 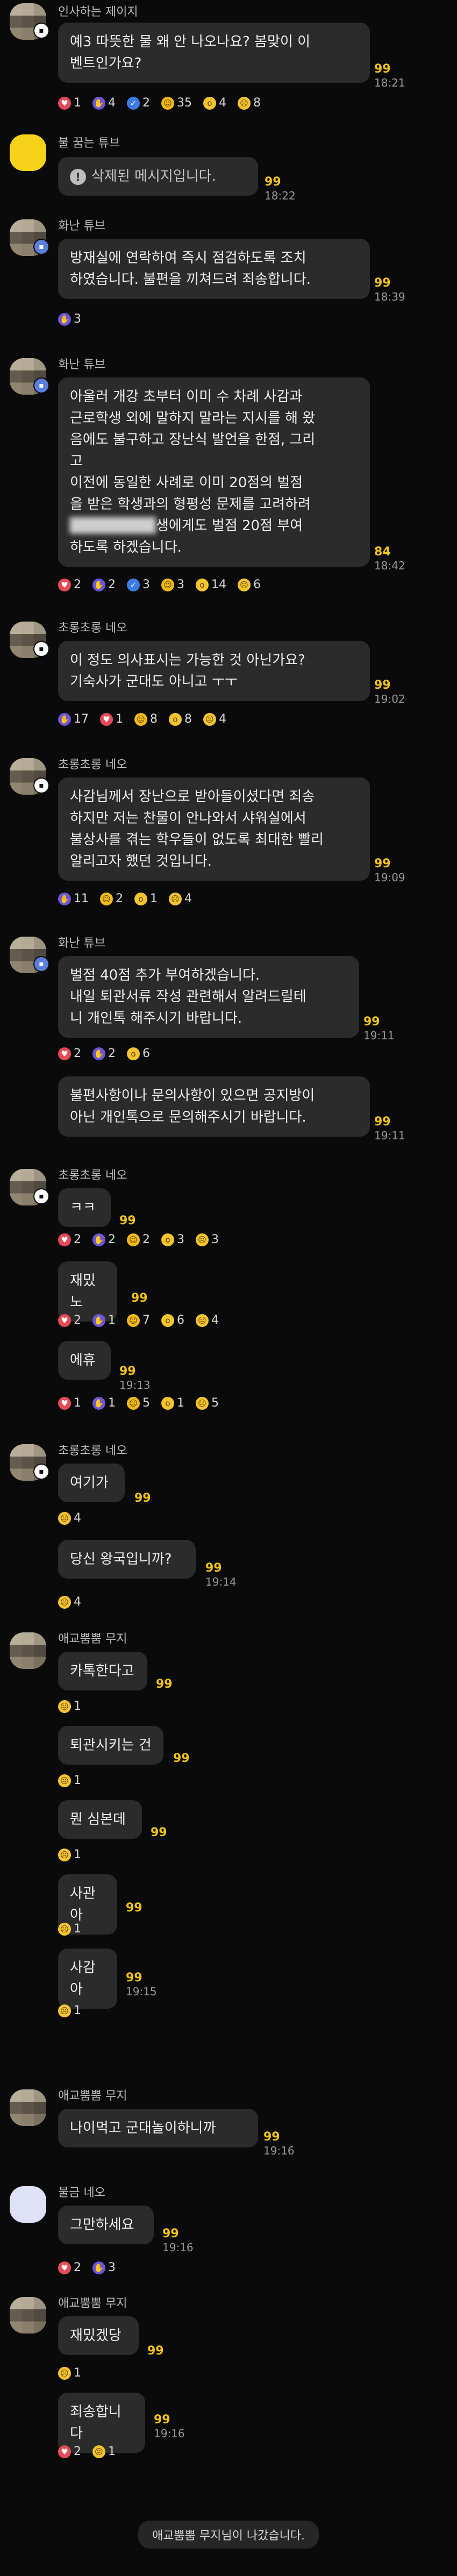 I want to click on reaction-smile: ☺ 8, so click(x=146, y=719).